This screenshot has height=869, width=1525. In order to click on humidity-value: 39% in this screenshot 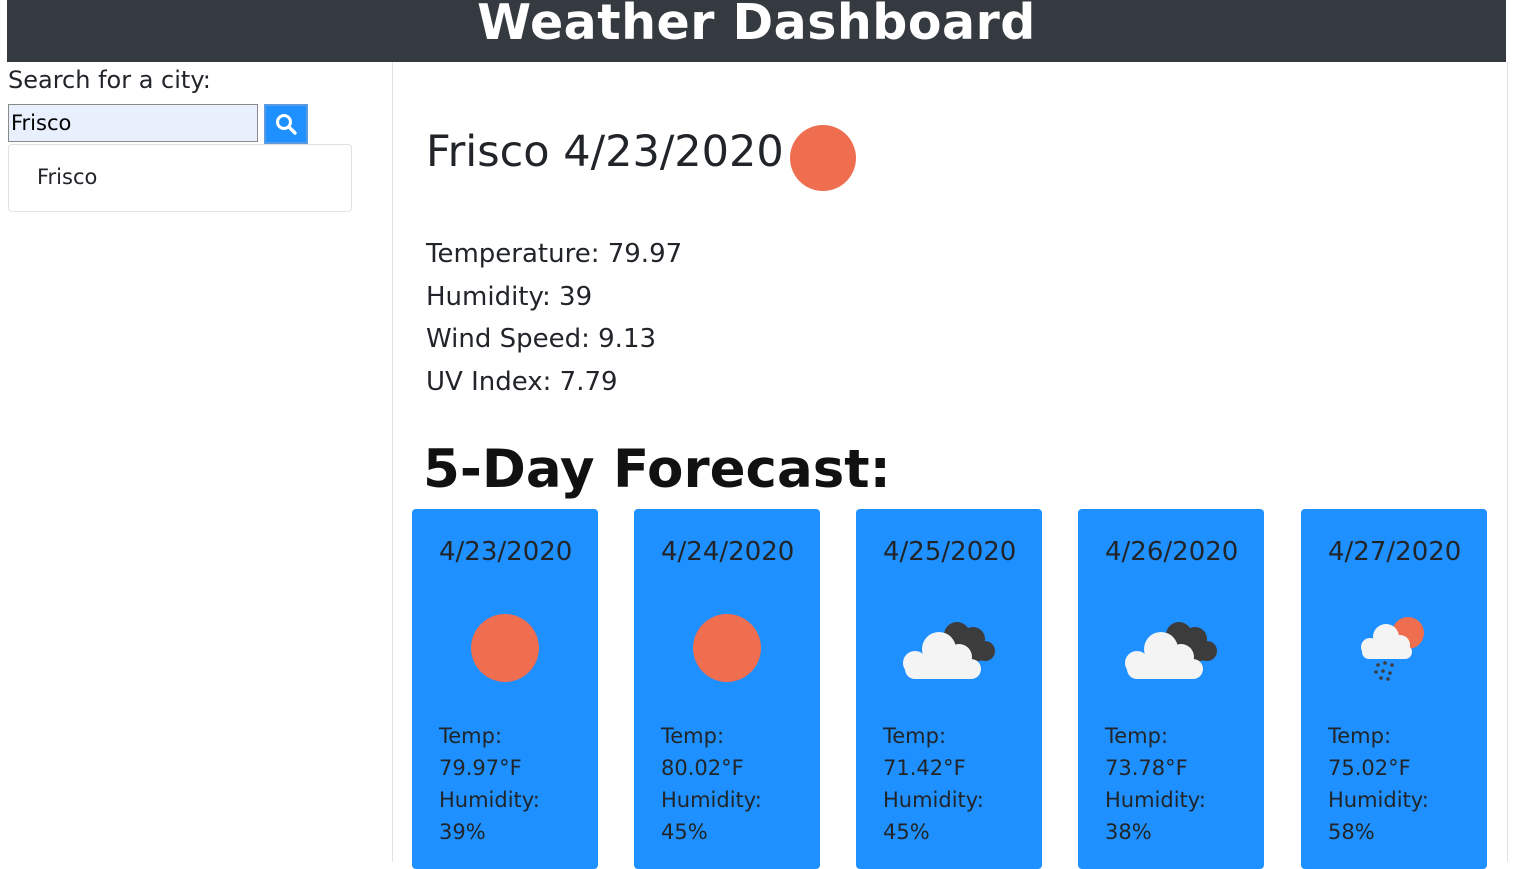, I will do `click(462, 832)`.